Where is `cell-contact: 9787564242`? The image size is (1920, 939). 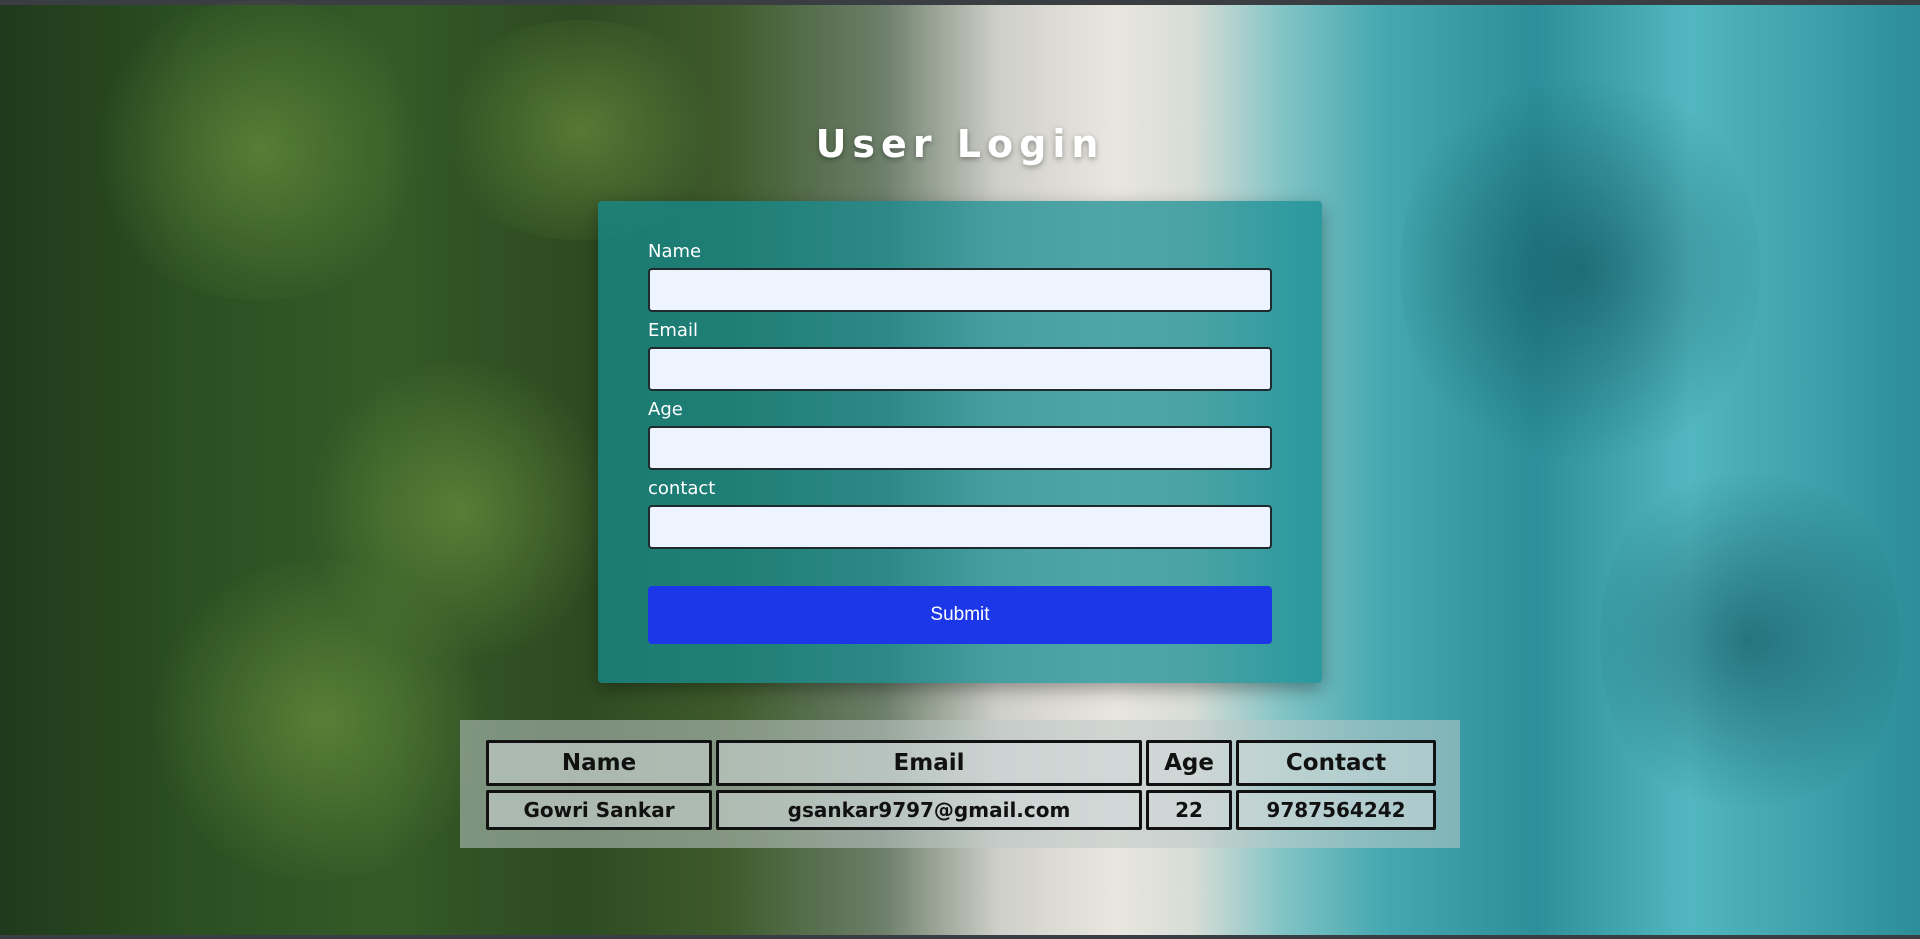
cell-contact: 9787564242 is located at coordinates (1336, 810).